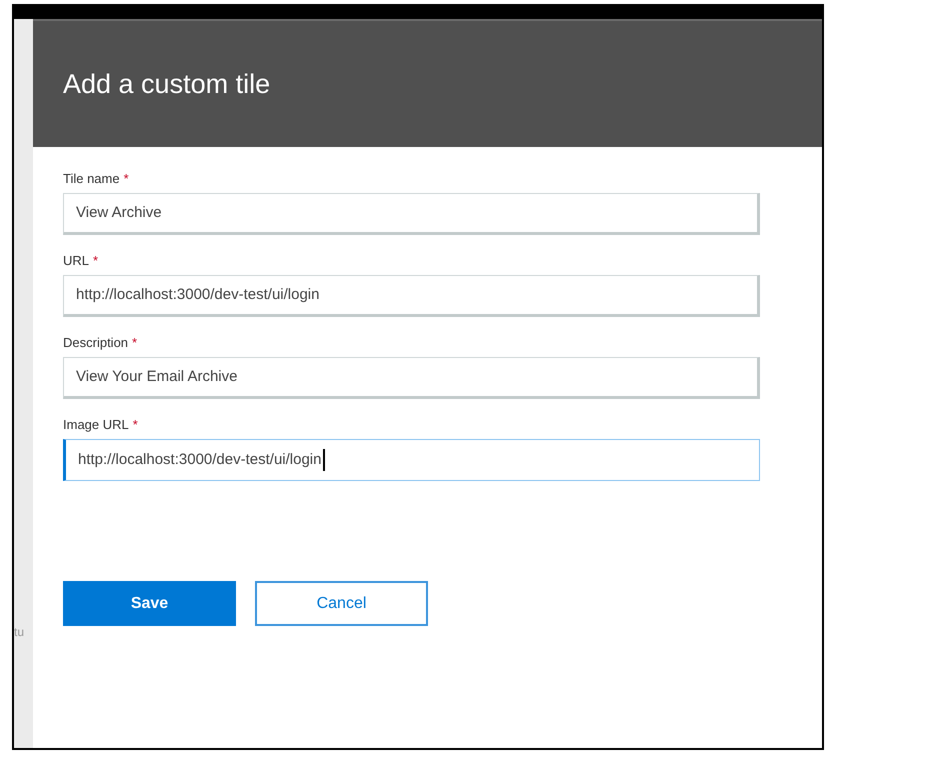  I want to click on background-text: tu, so click(20, 632).